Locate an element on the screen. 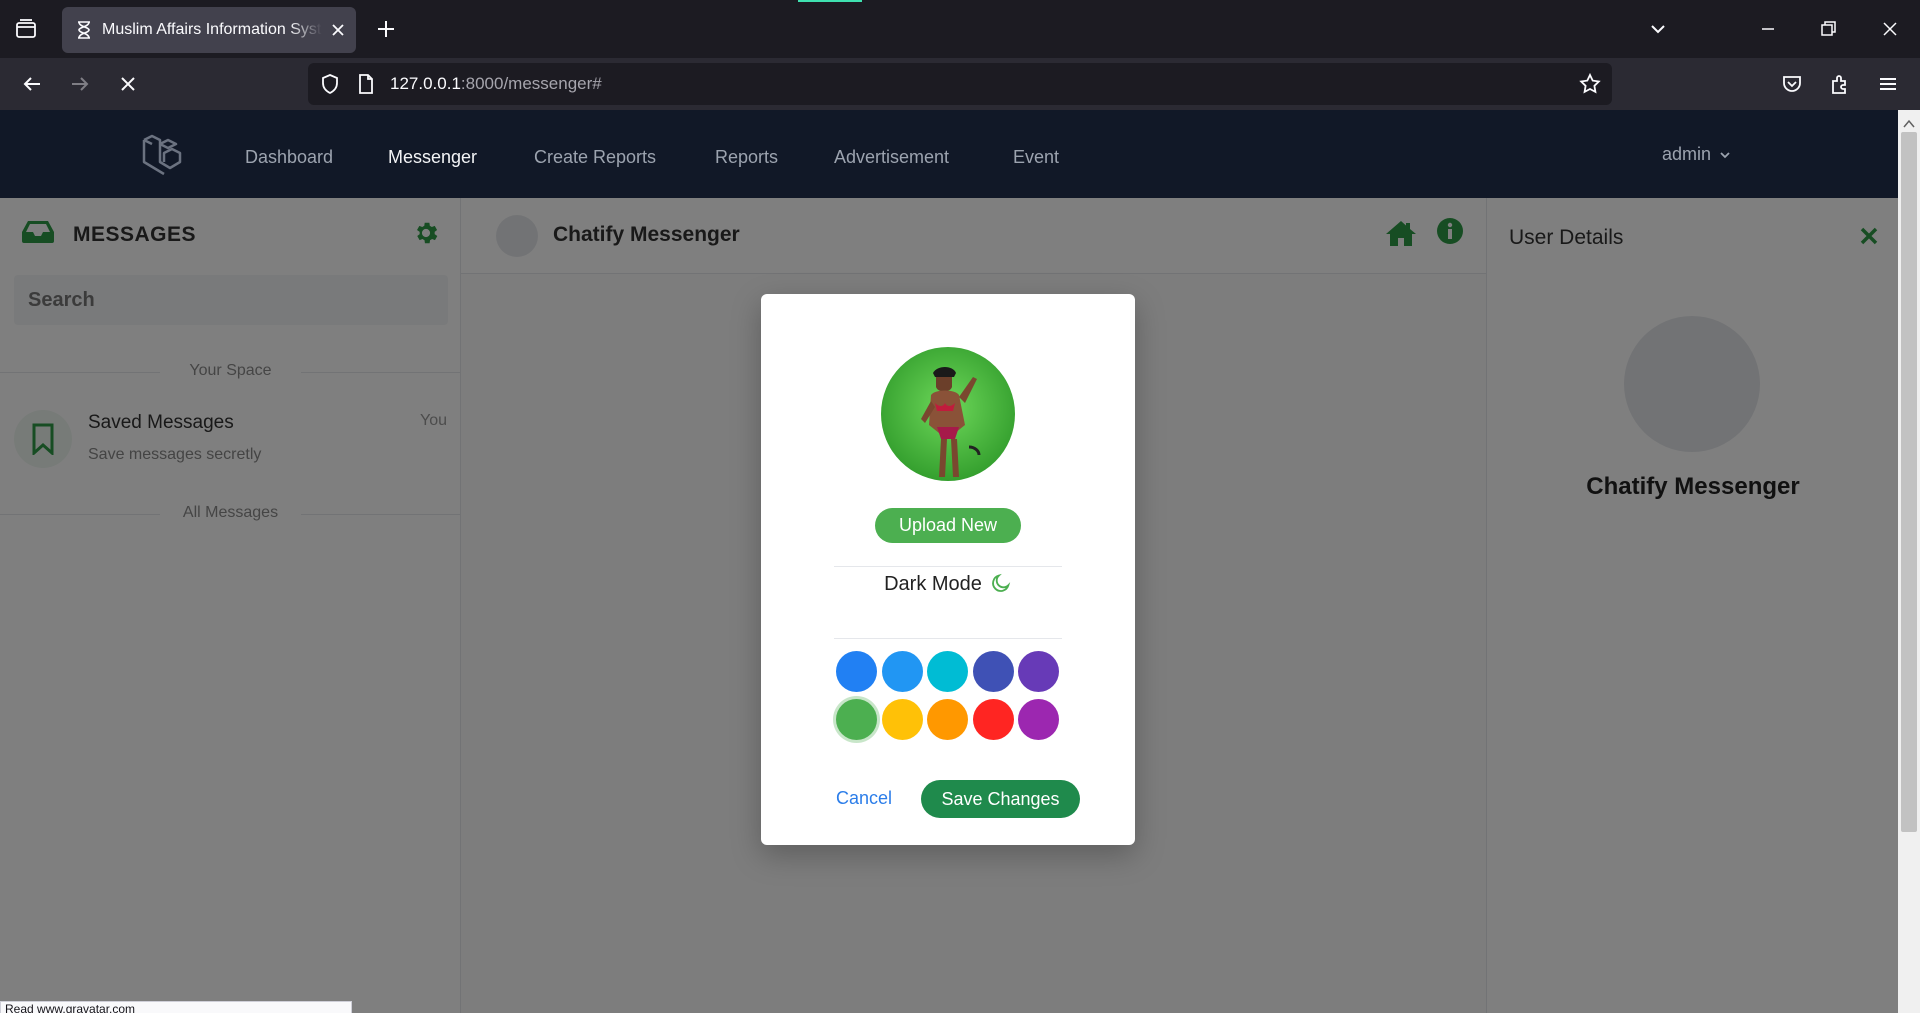 This screenshot has width=1920, height=1013. tab-loading-indicator is located at coordinates (830, 1).